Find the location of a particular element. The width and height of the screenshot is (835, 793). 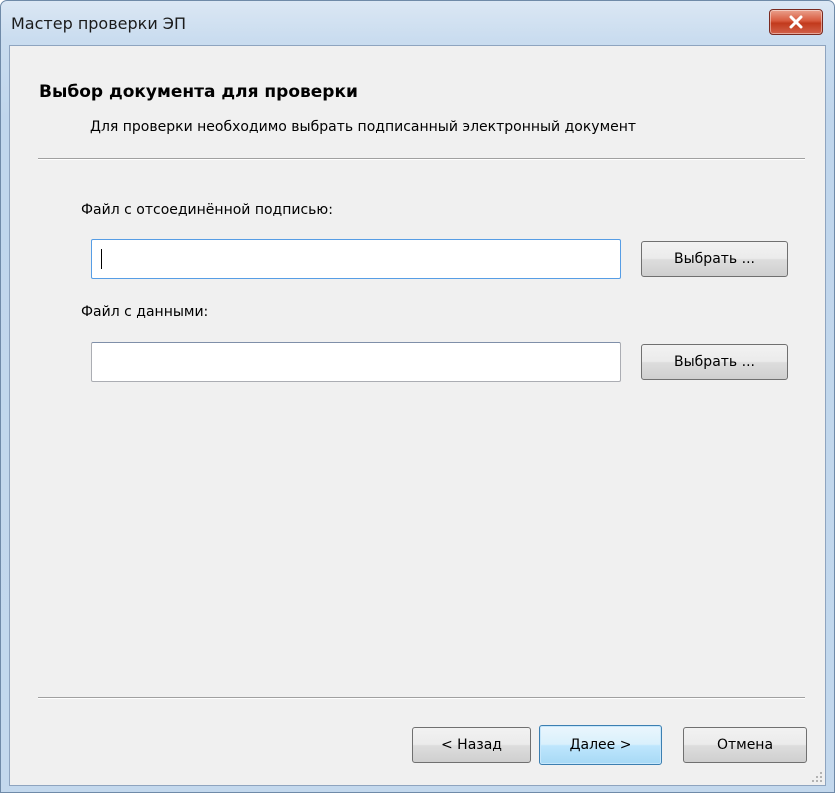

cancel-button-label: Отмена is located at coordinates (745, 745).